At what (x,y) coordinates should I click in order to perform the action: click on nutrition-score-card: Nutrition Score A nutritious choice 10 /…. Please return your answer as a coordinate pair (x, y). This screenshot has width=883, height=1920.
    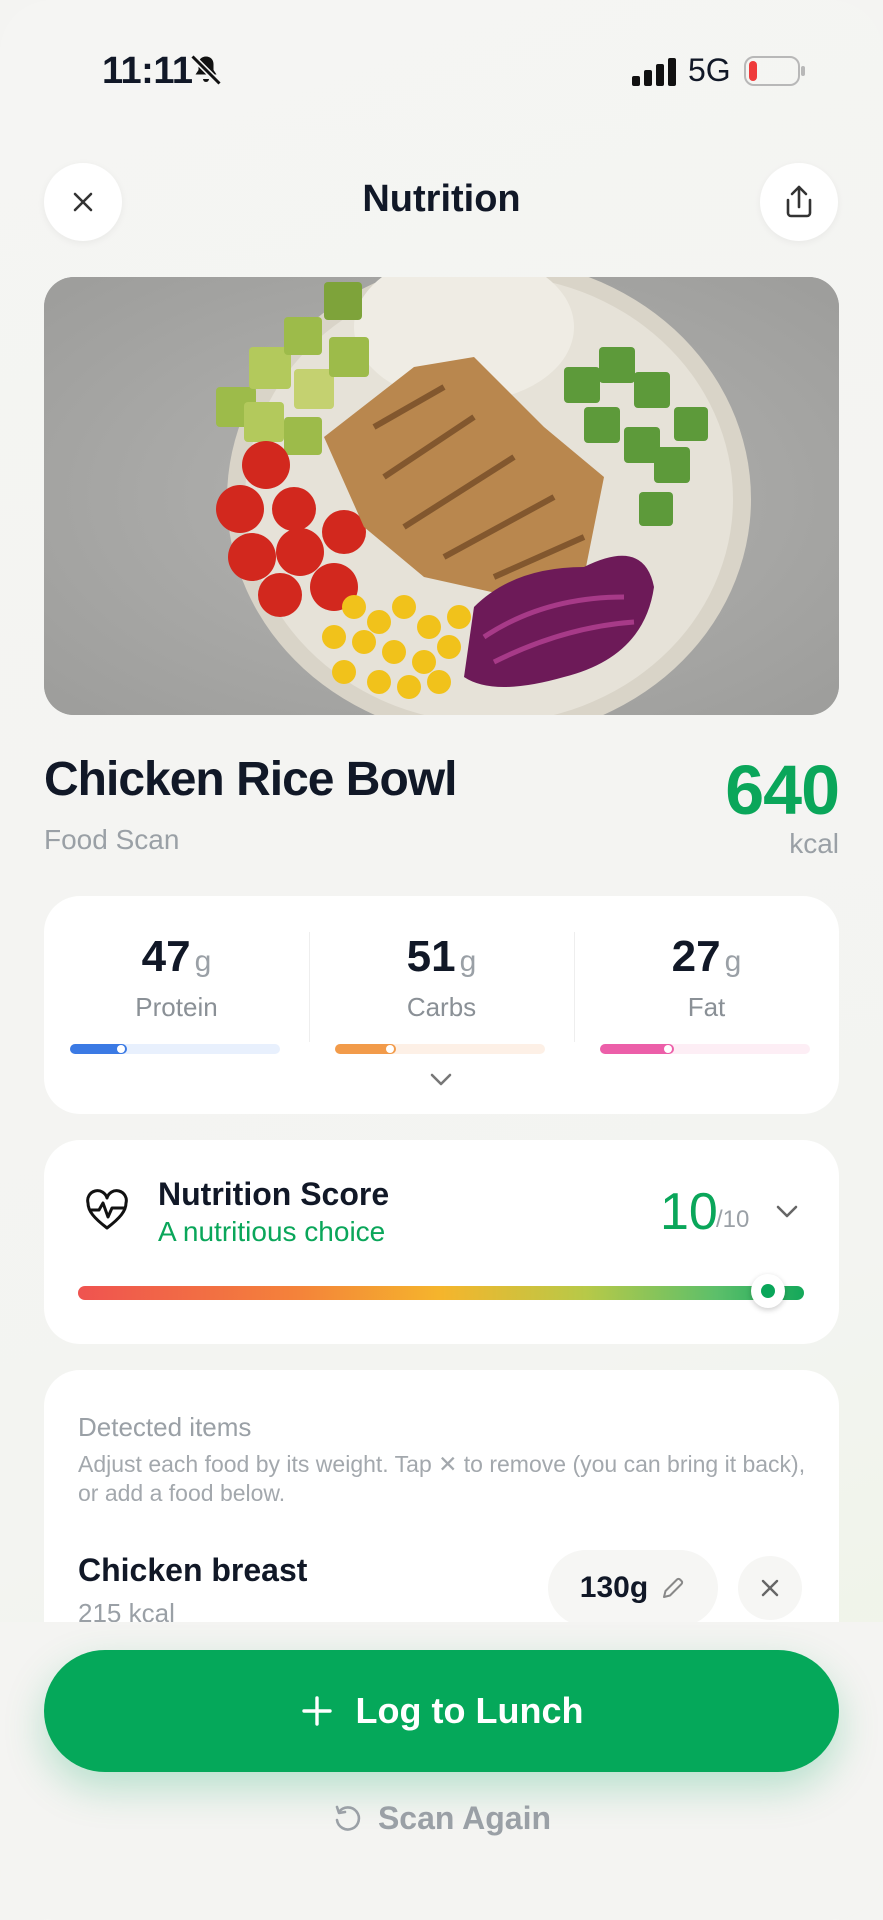
    Looking at the image, I should click on (441, 1242).